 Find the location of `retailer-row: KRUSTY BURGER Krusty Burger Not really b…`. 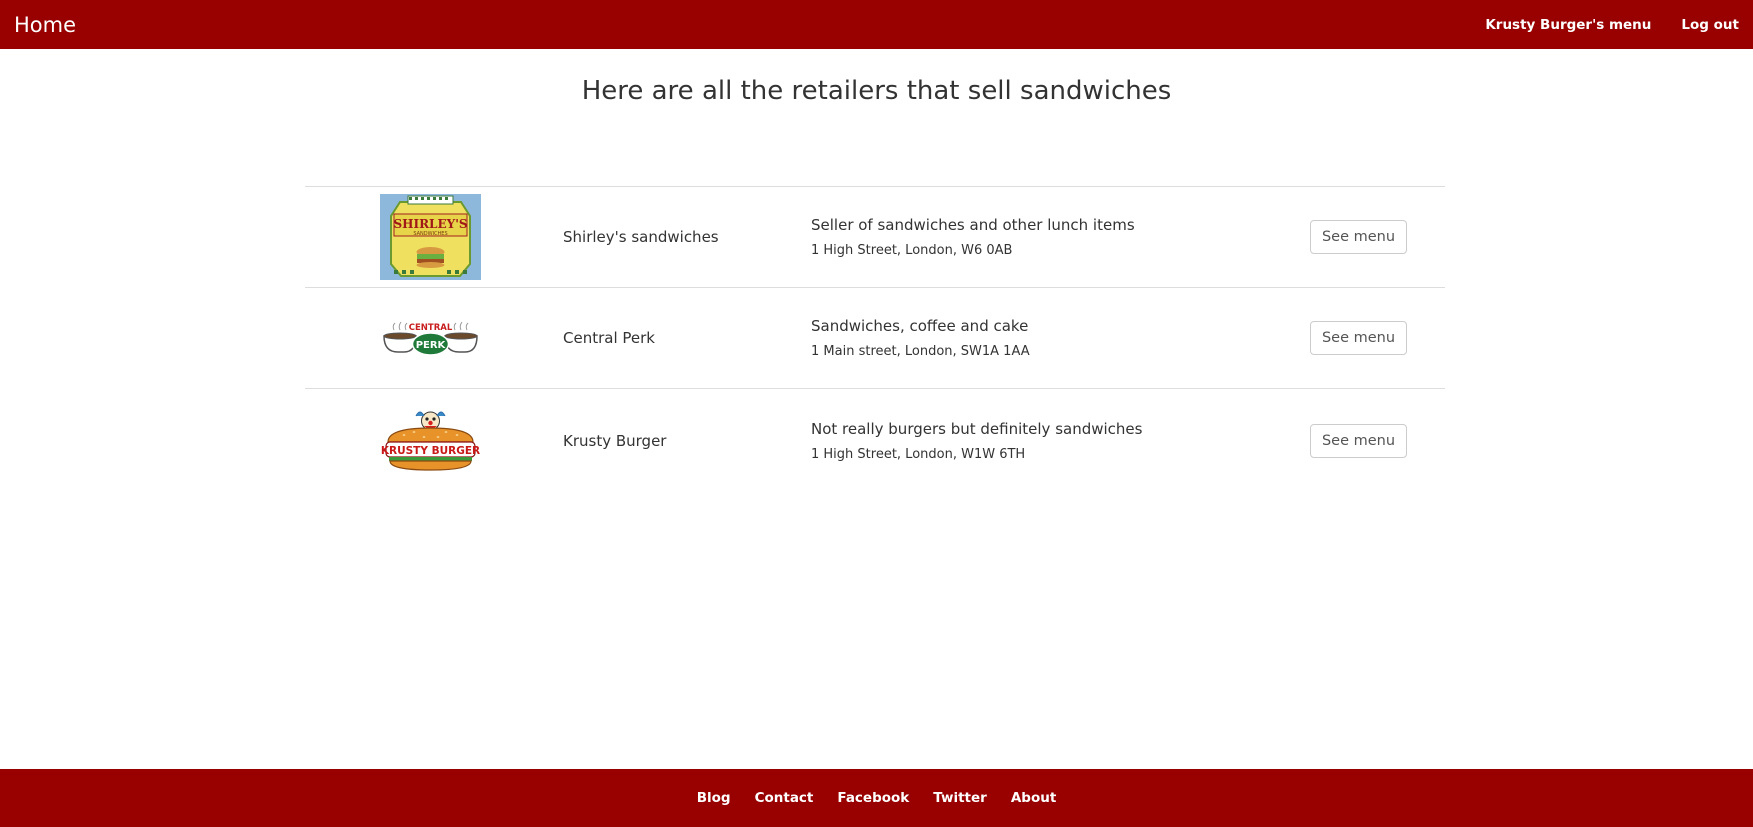

retailer-row: KRUSTY BURGER Krusty Burger Not really b… is located at coordinates (875, 441).